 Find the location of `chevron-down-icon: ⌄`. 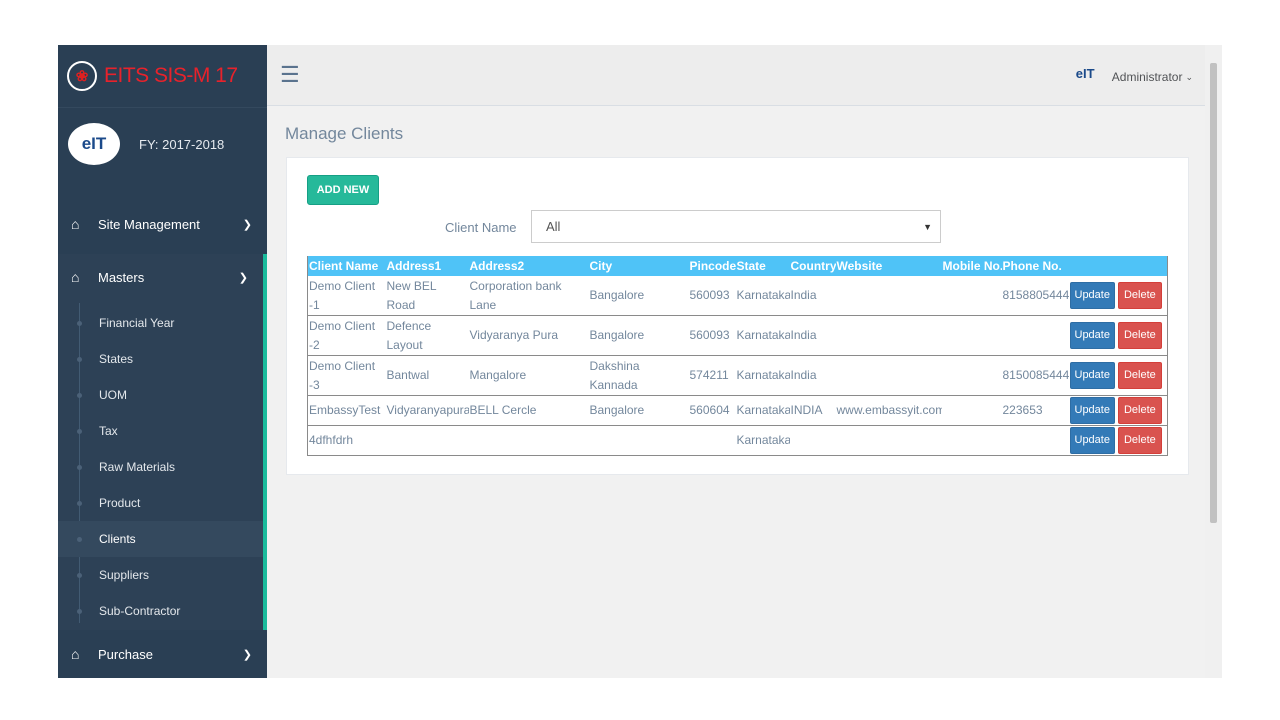

chevron-down-icon: ⌄ is located at coordinates (1189, 76).